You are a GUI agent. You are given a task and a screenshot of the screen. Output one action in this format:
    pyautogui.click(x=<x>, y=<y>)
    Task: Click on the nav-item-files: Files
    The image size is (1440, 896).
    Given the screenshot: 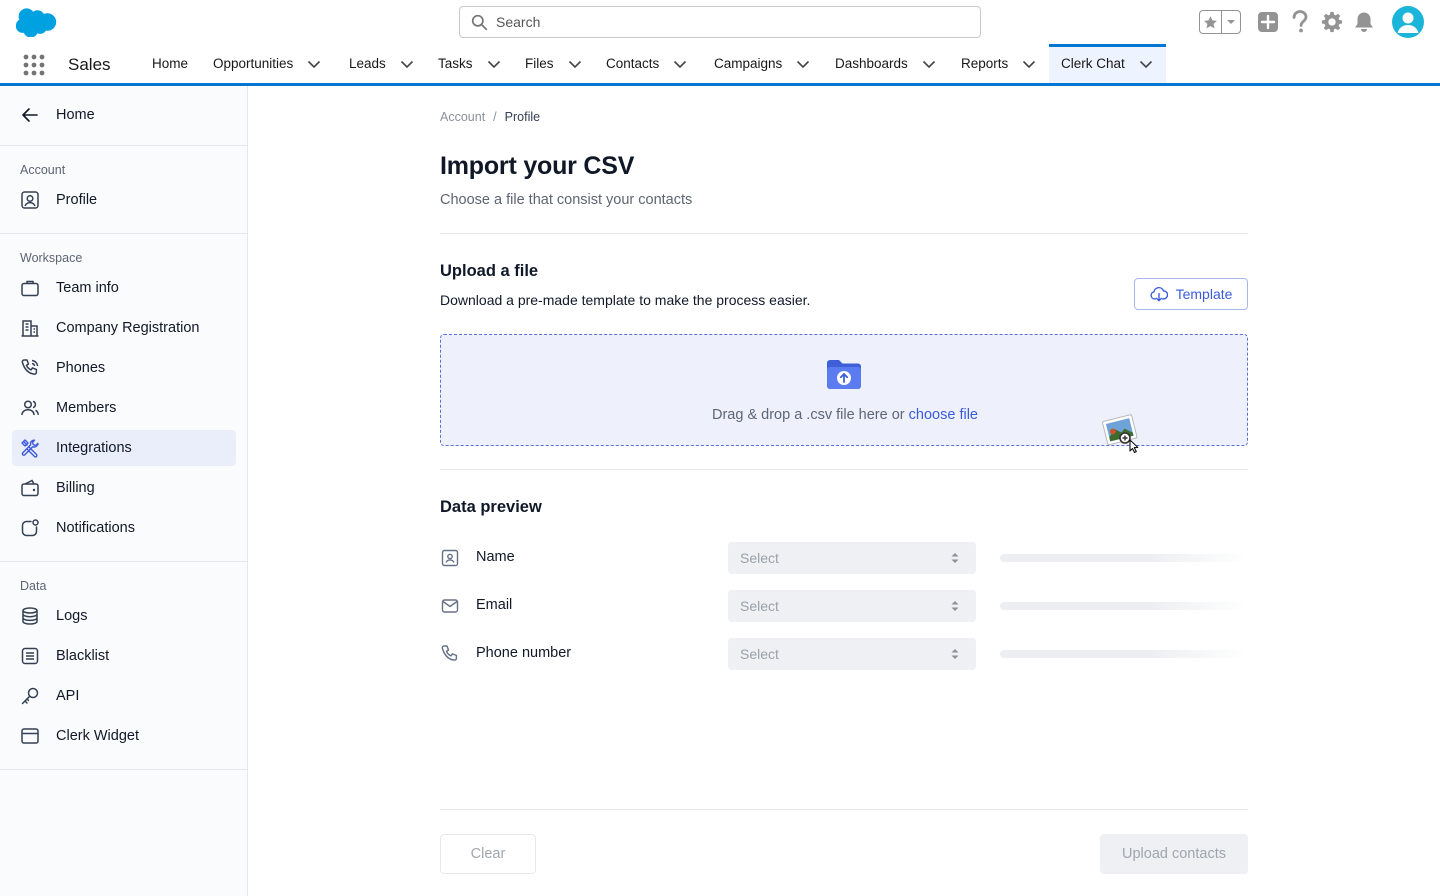 What is the action you would take?
    pyautogui.click(x=553, y=63)
    